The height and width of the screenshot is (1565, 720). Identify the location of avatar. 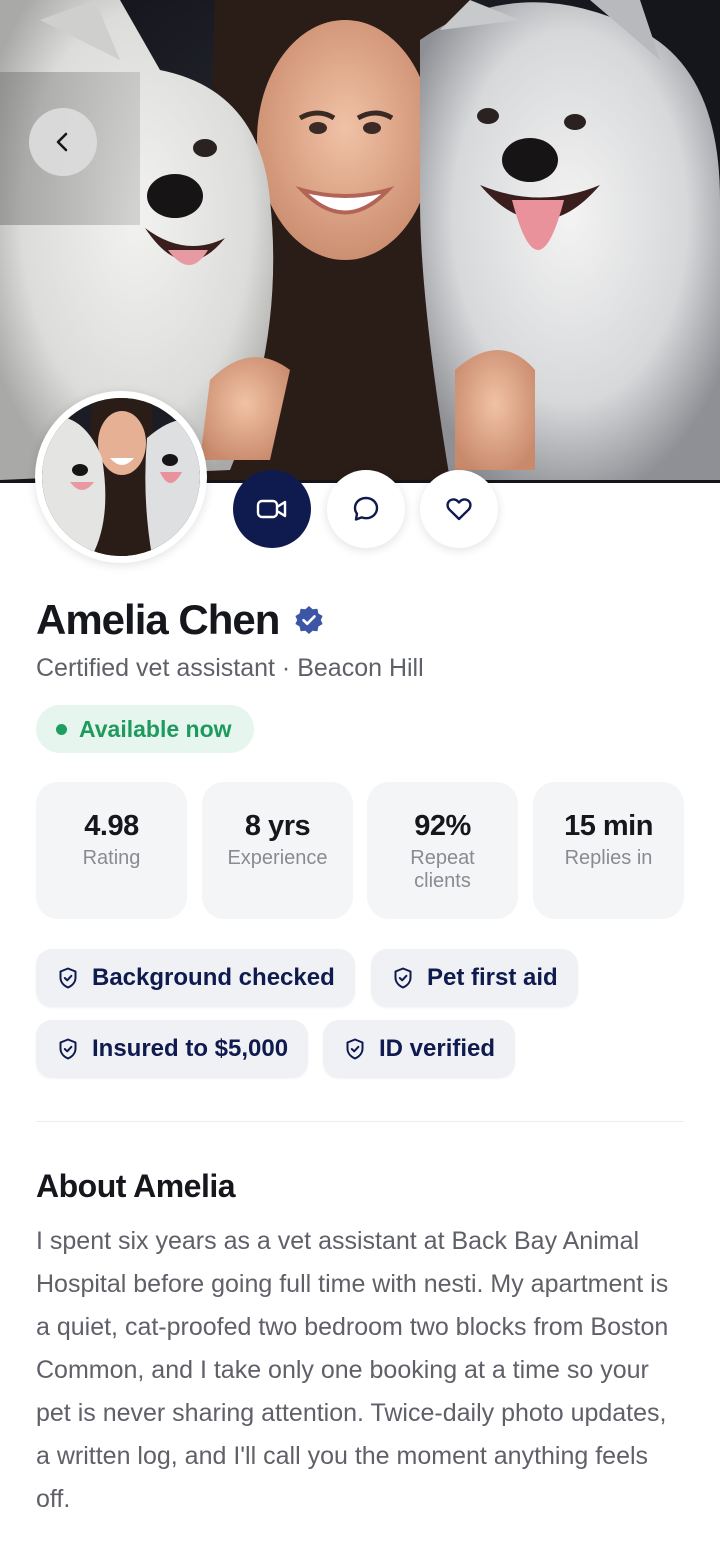
(121, 477).